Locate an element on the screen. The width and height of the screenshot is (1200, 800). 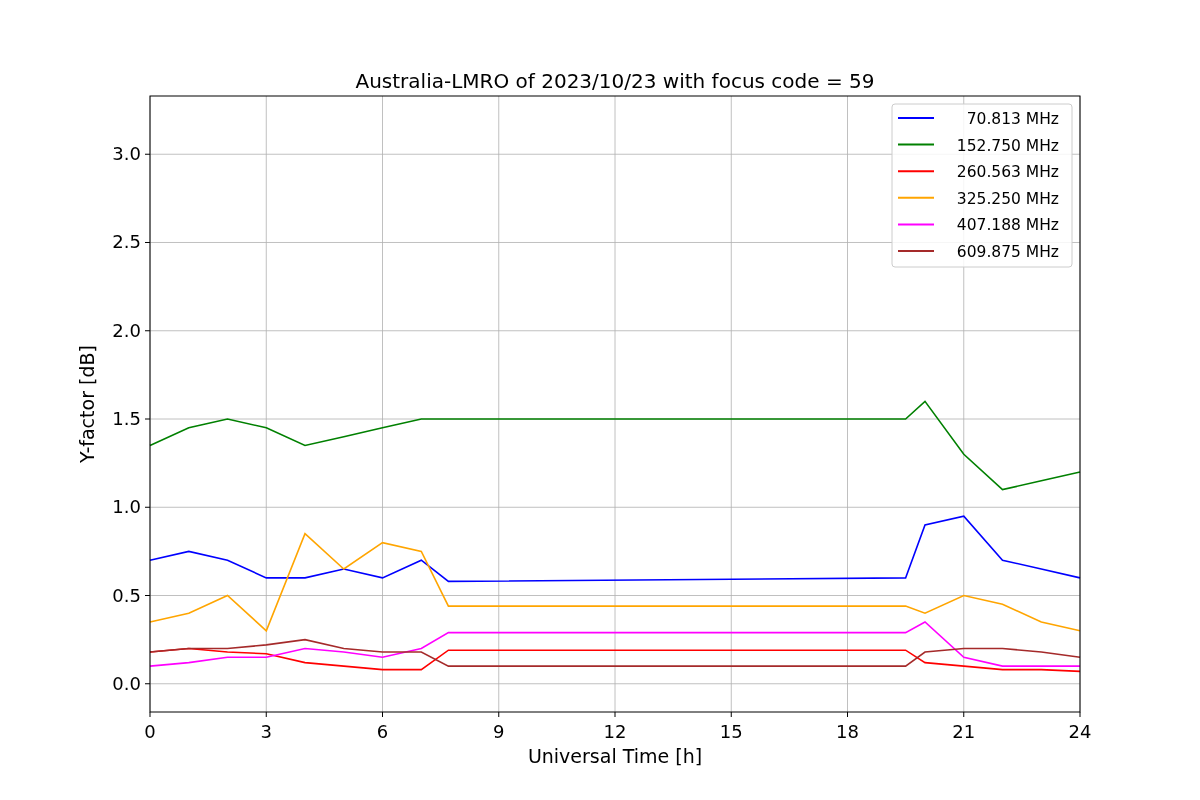
y-tick-label: 0.5 is located at coordinates (126, 595).